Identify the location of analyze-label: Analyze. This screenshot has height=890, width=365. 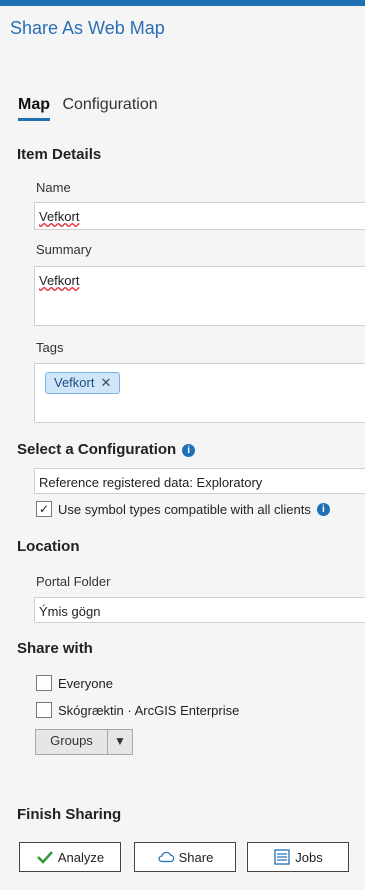
(81, 857).